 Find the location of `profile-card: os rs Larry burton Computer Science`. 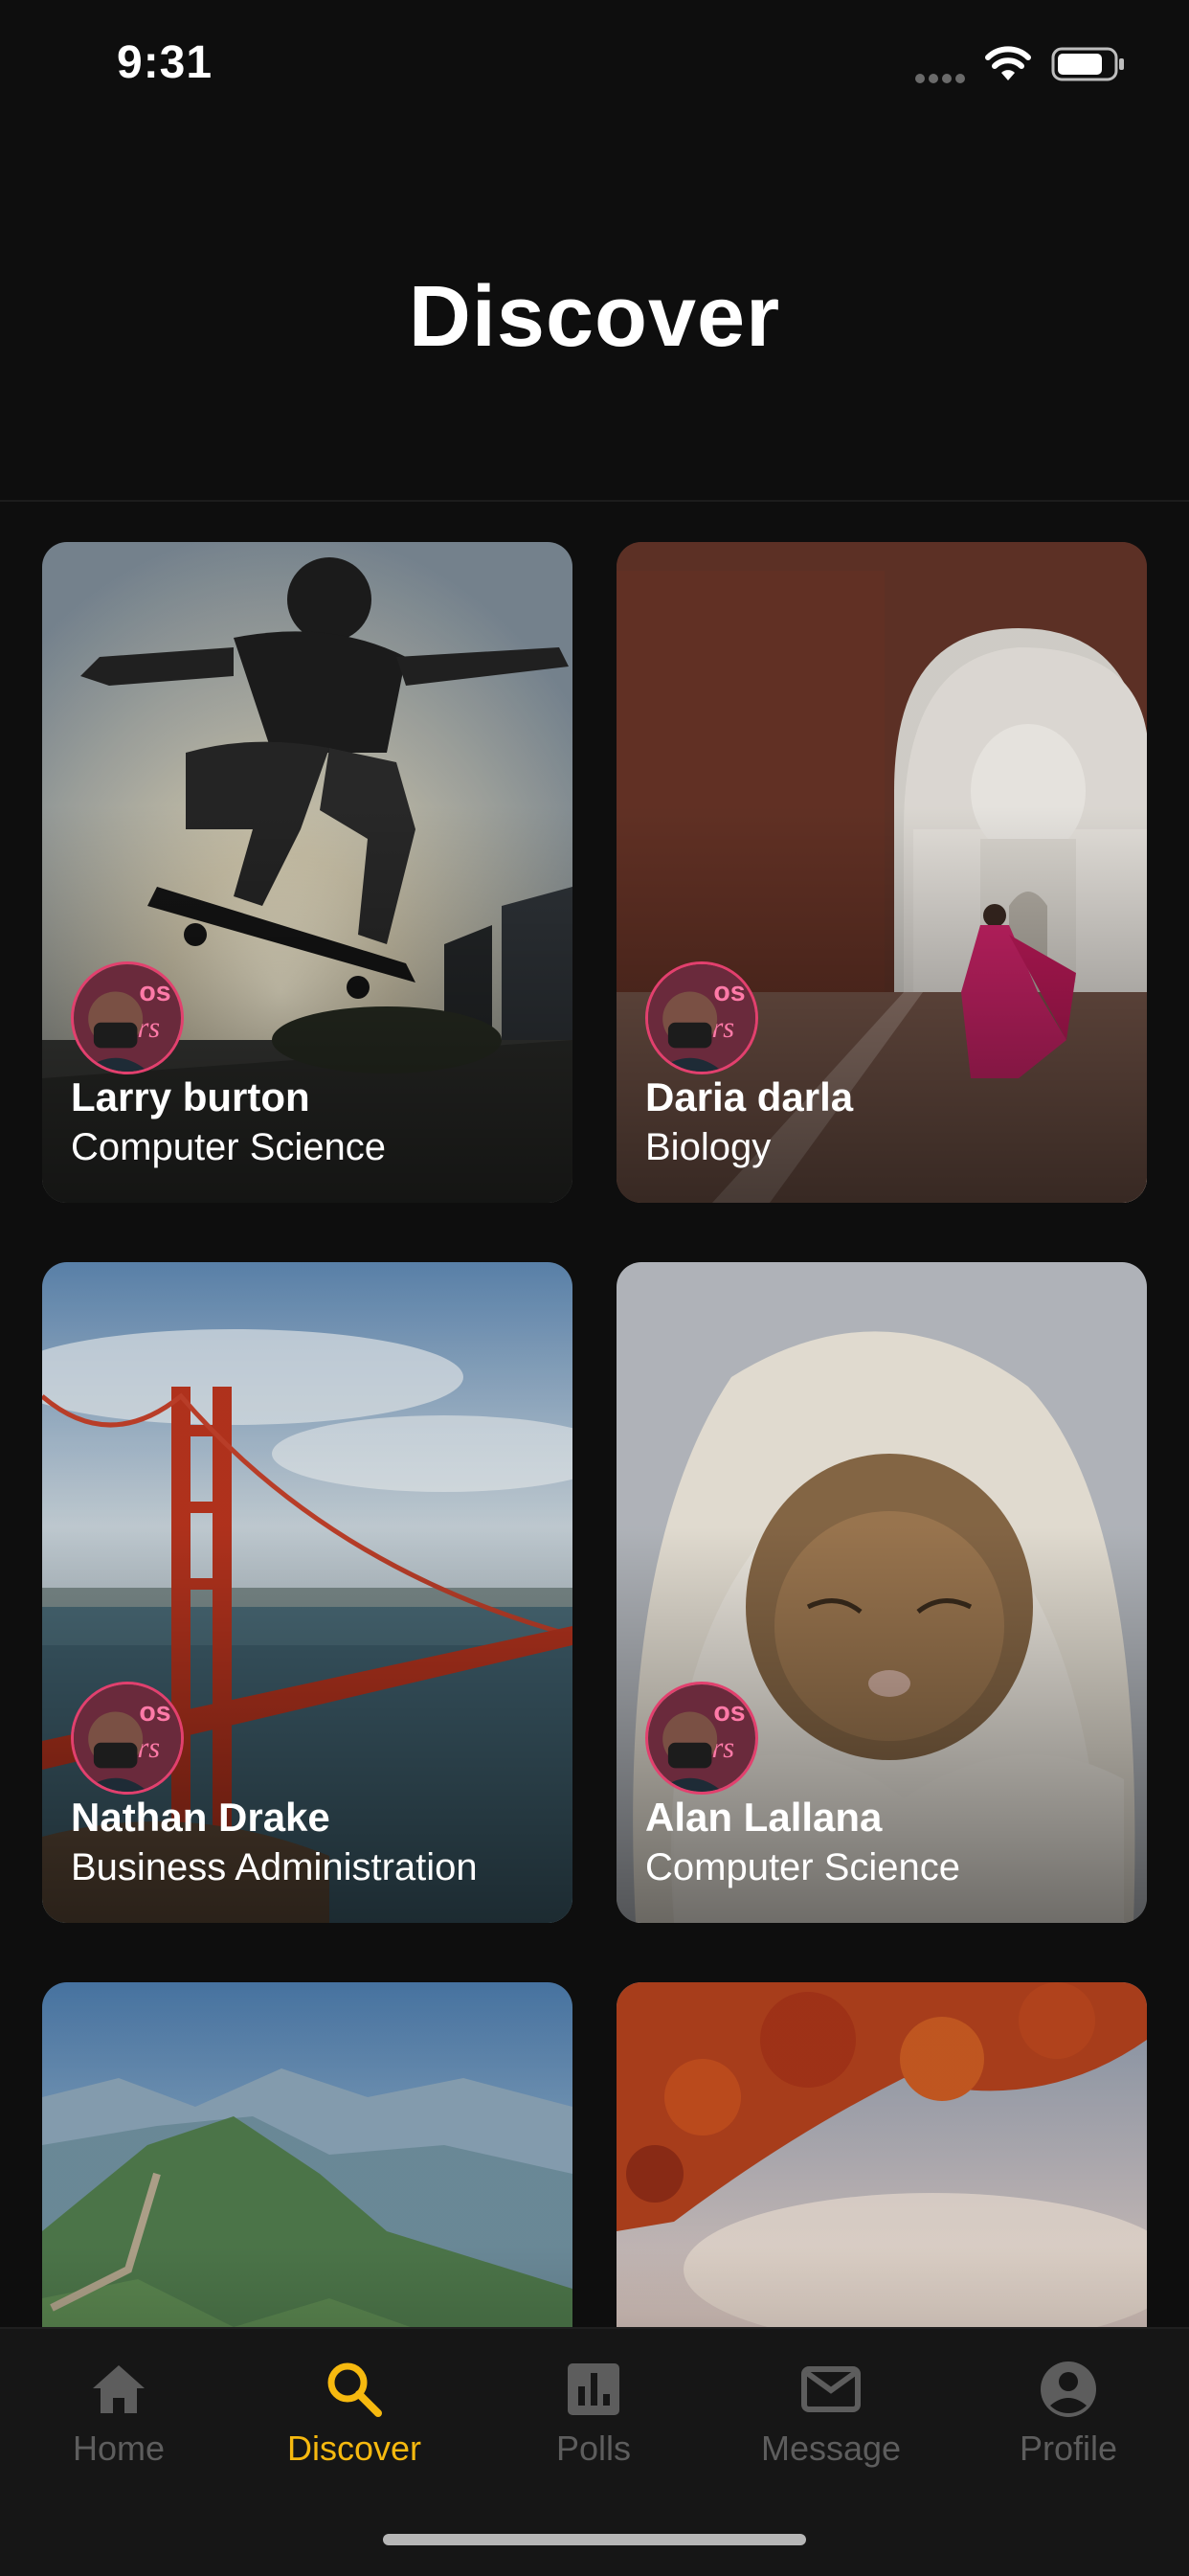

profile-card: os rs Larry burton Computer Science is located at coordinates (307, 872).